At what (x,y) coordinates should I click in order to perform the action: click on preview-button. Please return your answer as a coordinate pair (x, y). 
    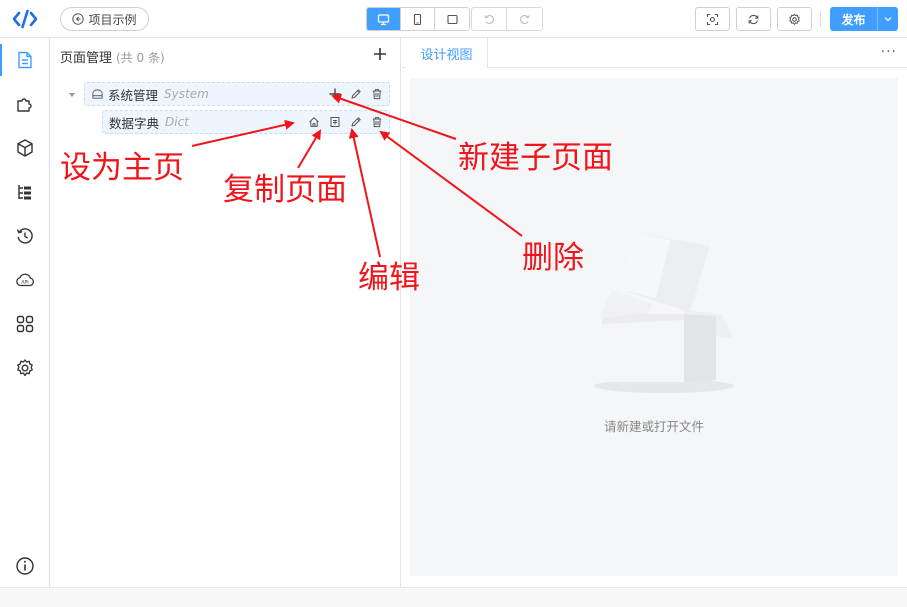
    Looking at the image, I should click on (712, 19).